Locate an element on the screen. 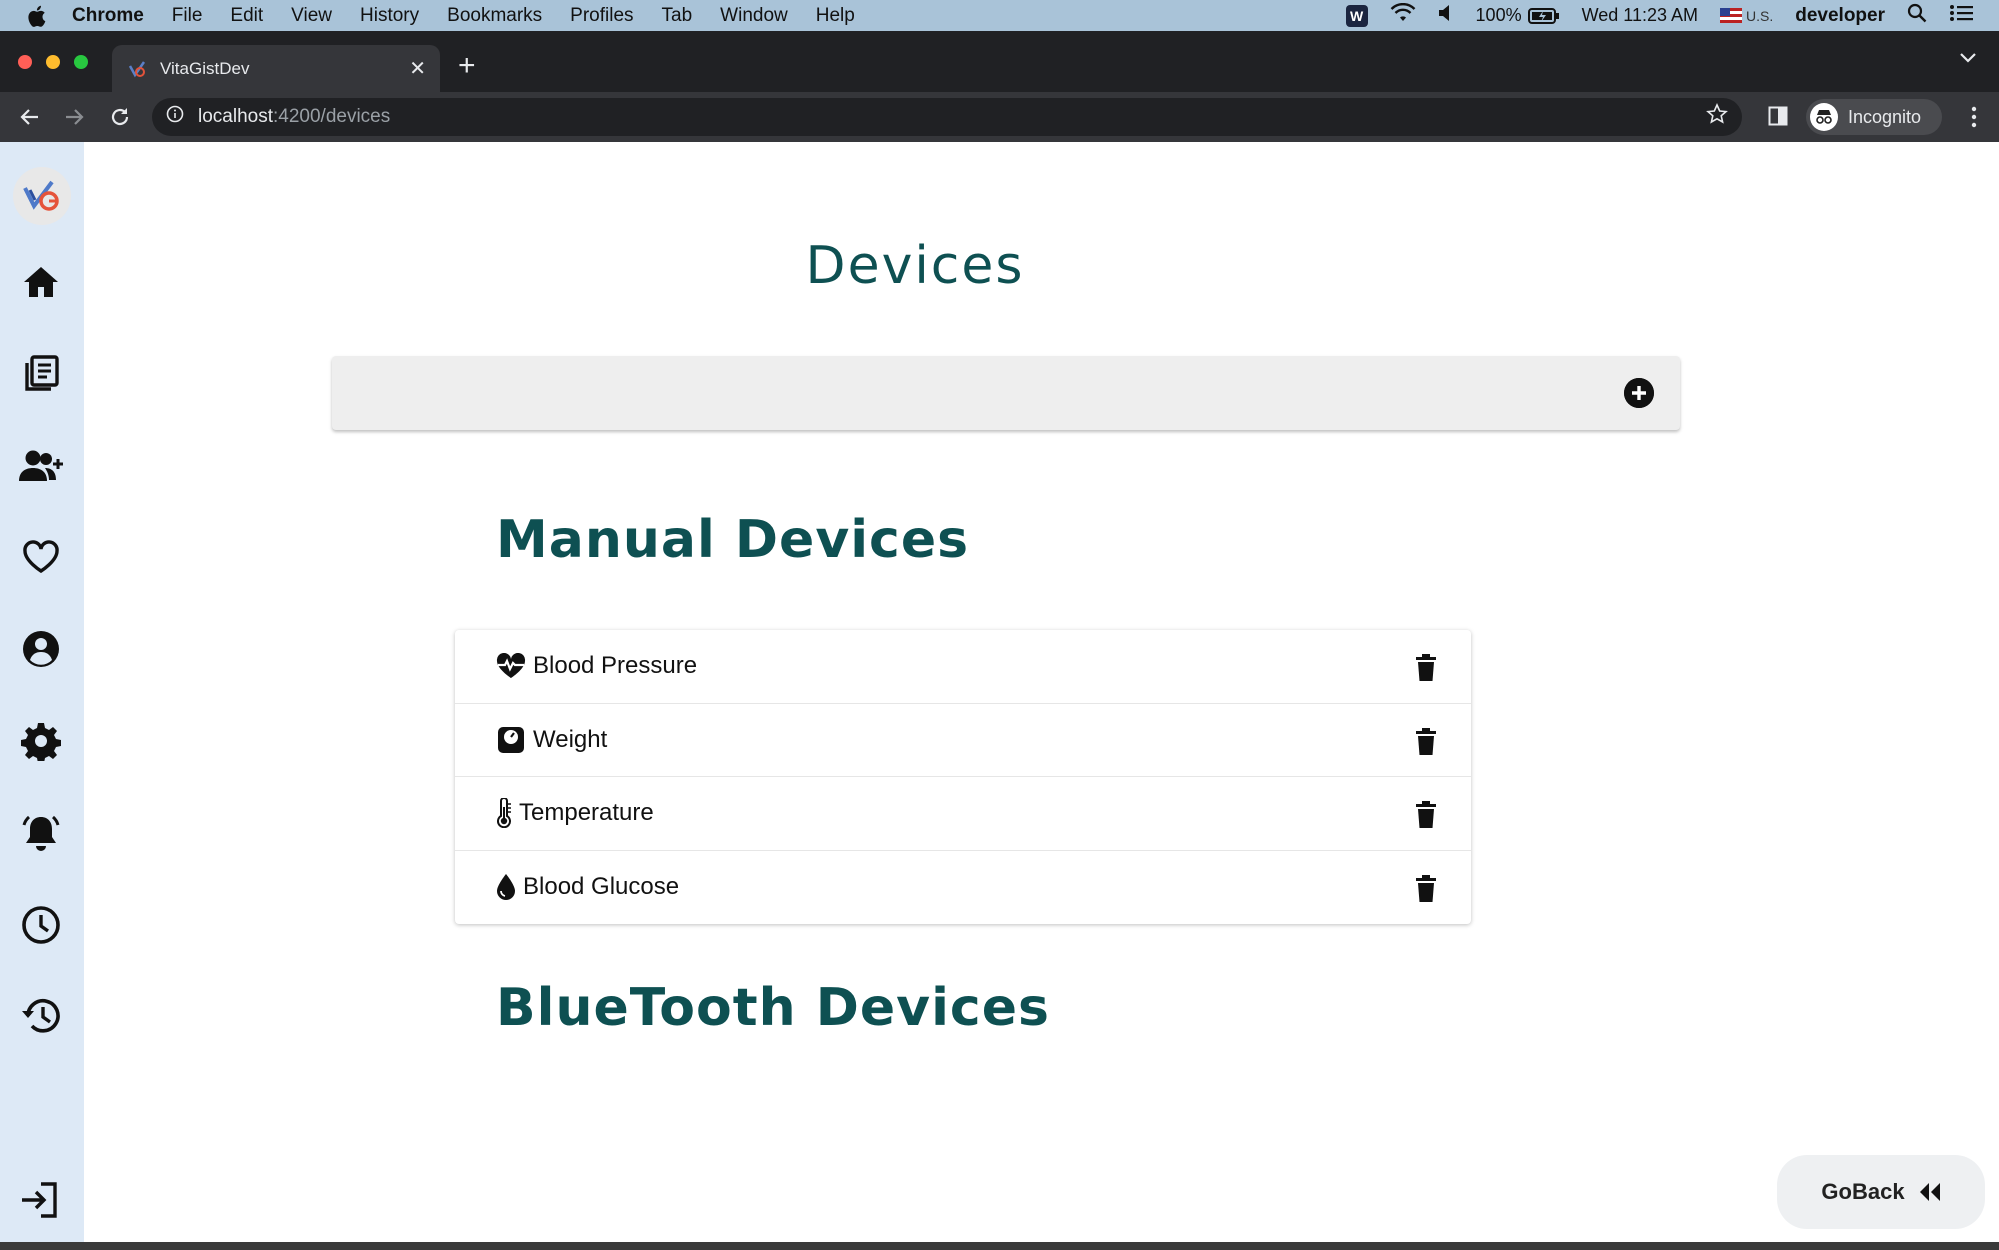  thermometer-icon is located at coordinates (504, 813).